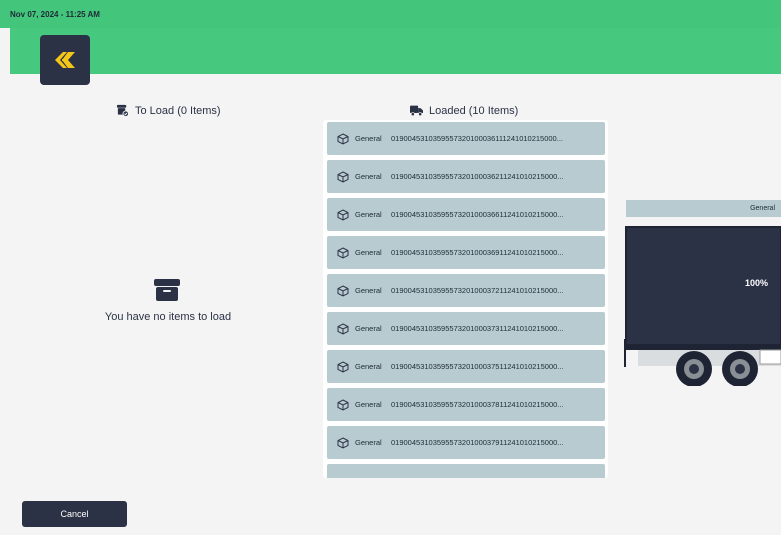 The image size is (781, 535). Describe the element at coordinates (474, 110) in the screenshot. I see `loaded-title: Loaded (10 Items)` at that location.